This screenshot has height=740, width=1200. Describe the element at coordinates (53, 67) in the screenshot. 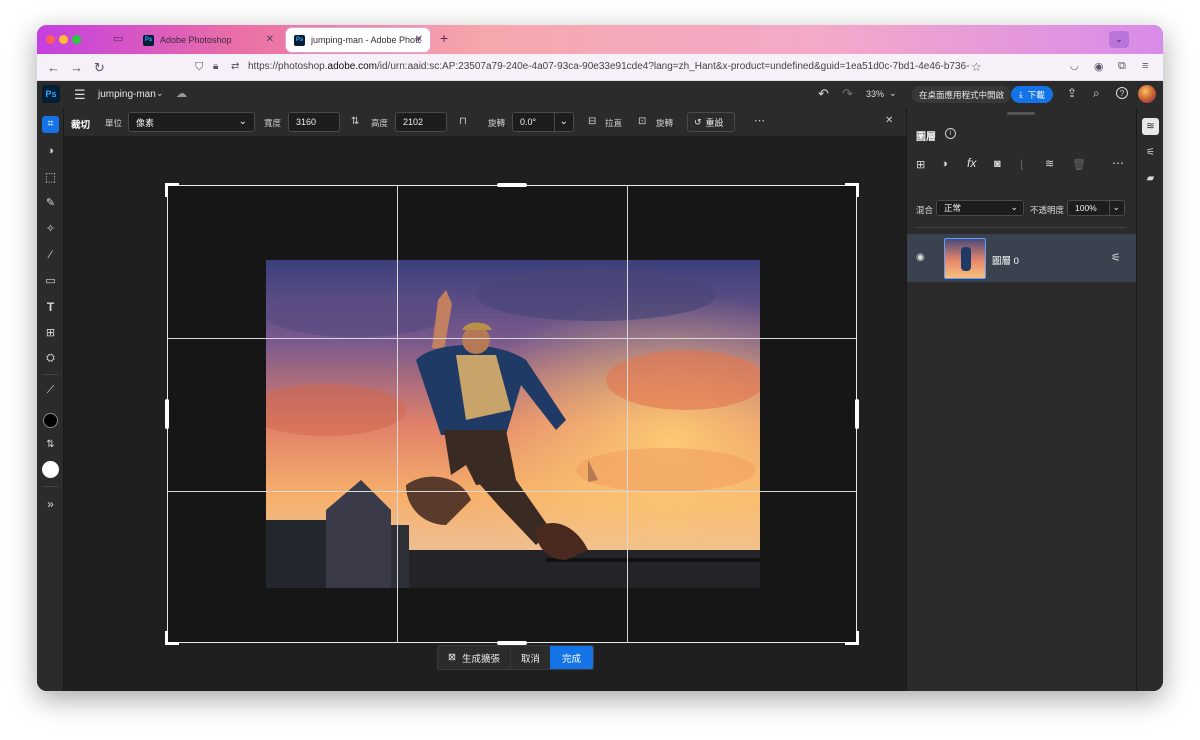

I see `back-icon: ←` at that location.